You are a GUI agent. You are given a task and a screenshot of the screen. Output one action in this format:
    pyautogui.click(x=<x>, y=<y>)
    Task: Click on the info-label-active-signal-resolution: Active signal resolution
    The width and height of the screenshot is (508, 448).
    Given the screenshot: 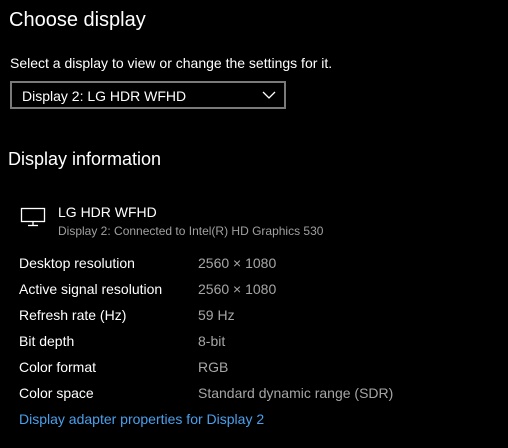 What is the action you would take?
    pyautogui.click(x=91, y=289)
    